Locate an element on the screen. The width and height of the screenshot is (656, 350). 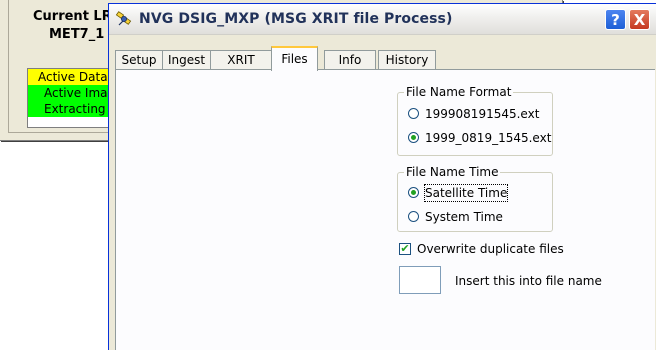
dialog-titlebar: NVG DSIG_MXP (MSG XRIT file Process) ? X is located at coordinates (382, 19).